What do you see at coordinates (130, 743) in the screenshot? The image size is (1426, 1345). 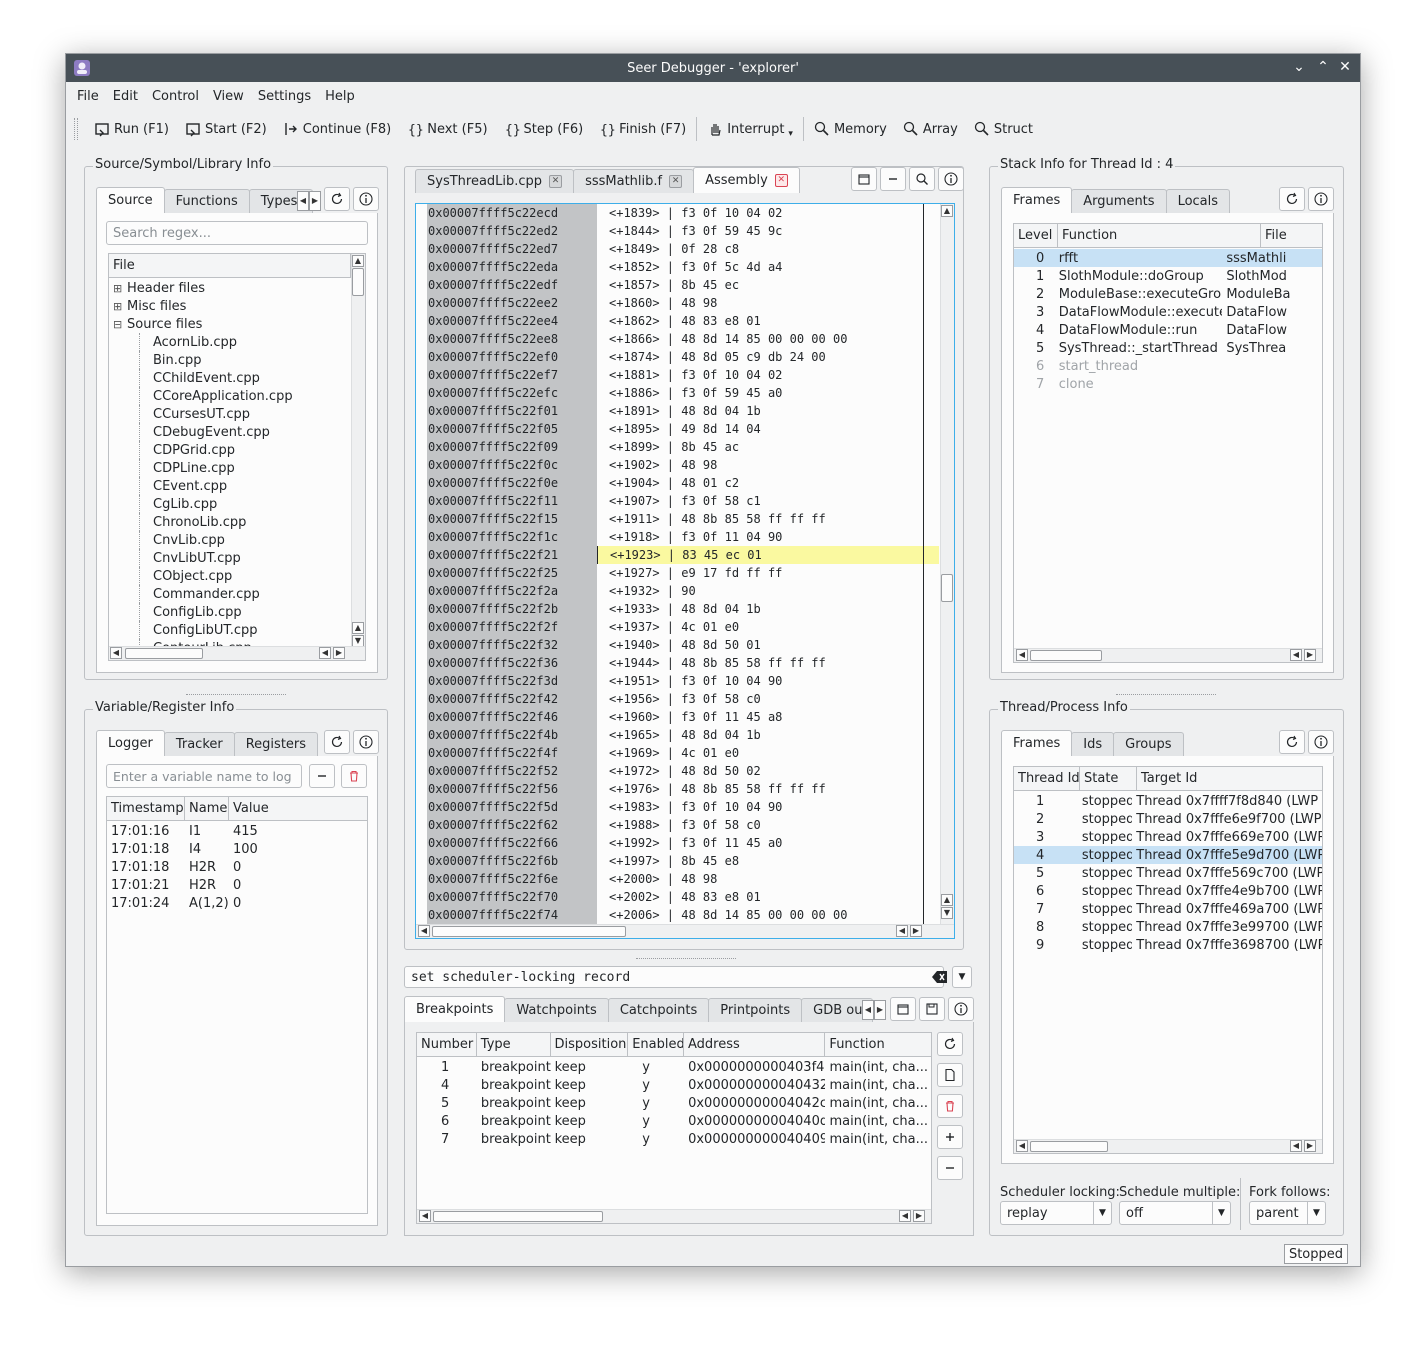 I see `tab-logger: Logger` at bounding box center [130, 743].